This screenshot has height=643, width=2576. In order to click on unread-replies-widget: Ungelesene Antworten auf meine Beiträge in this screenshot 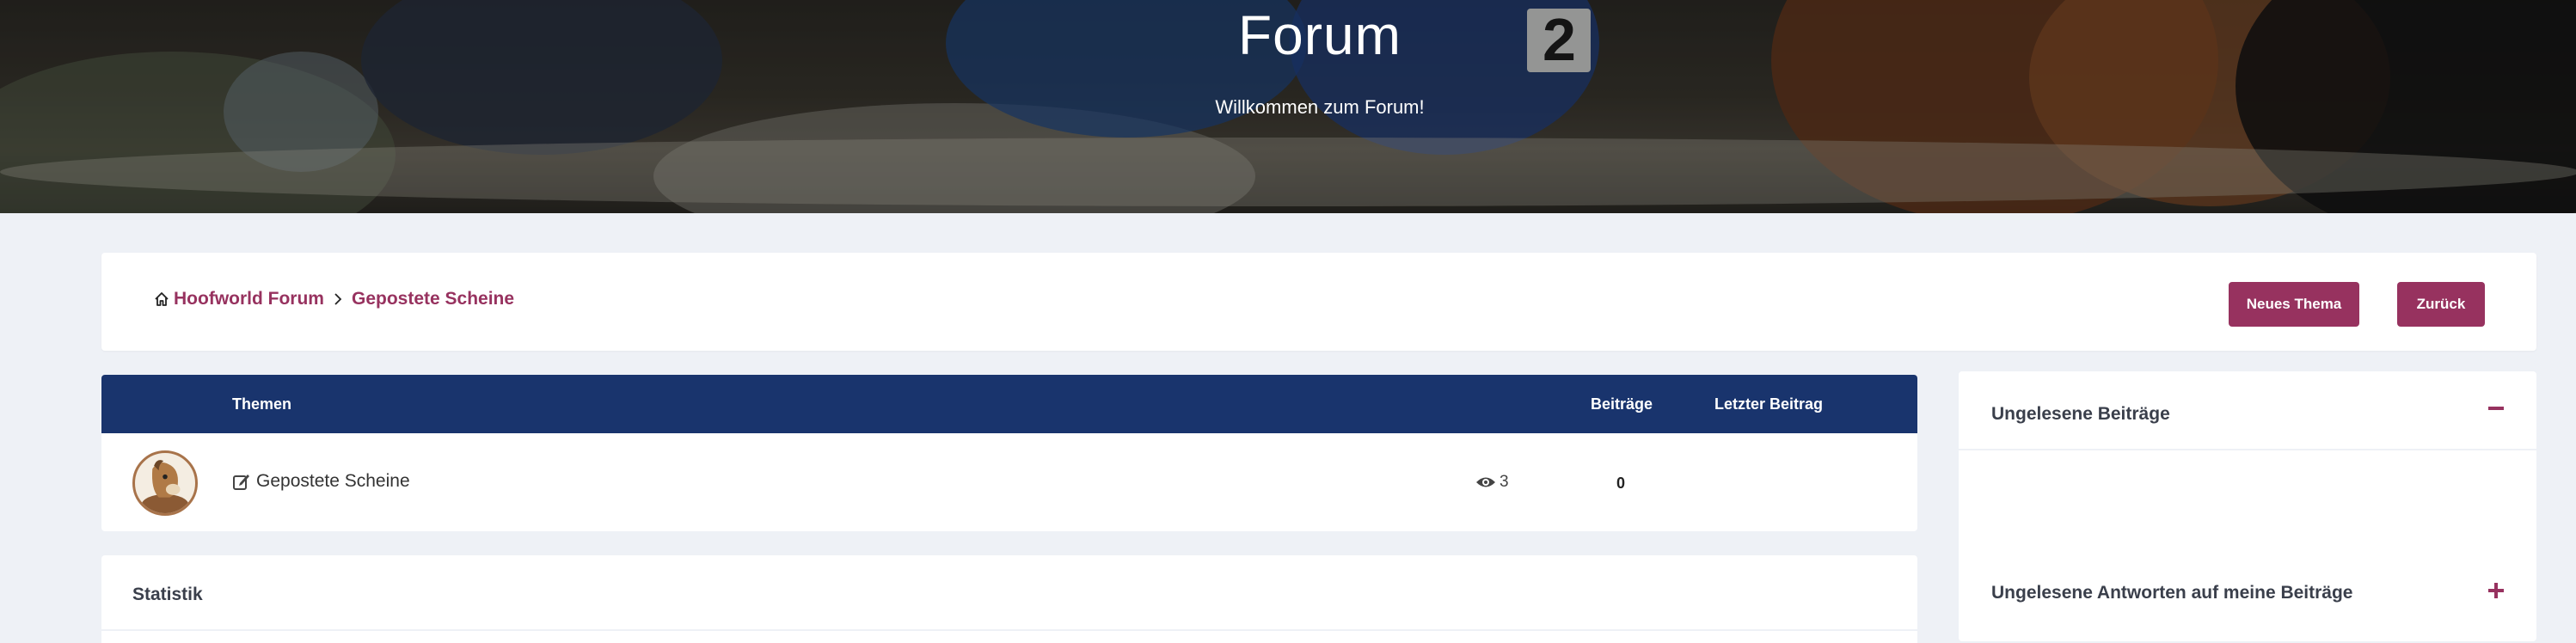, I will do `click(2247, 598)`.